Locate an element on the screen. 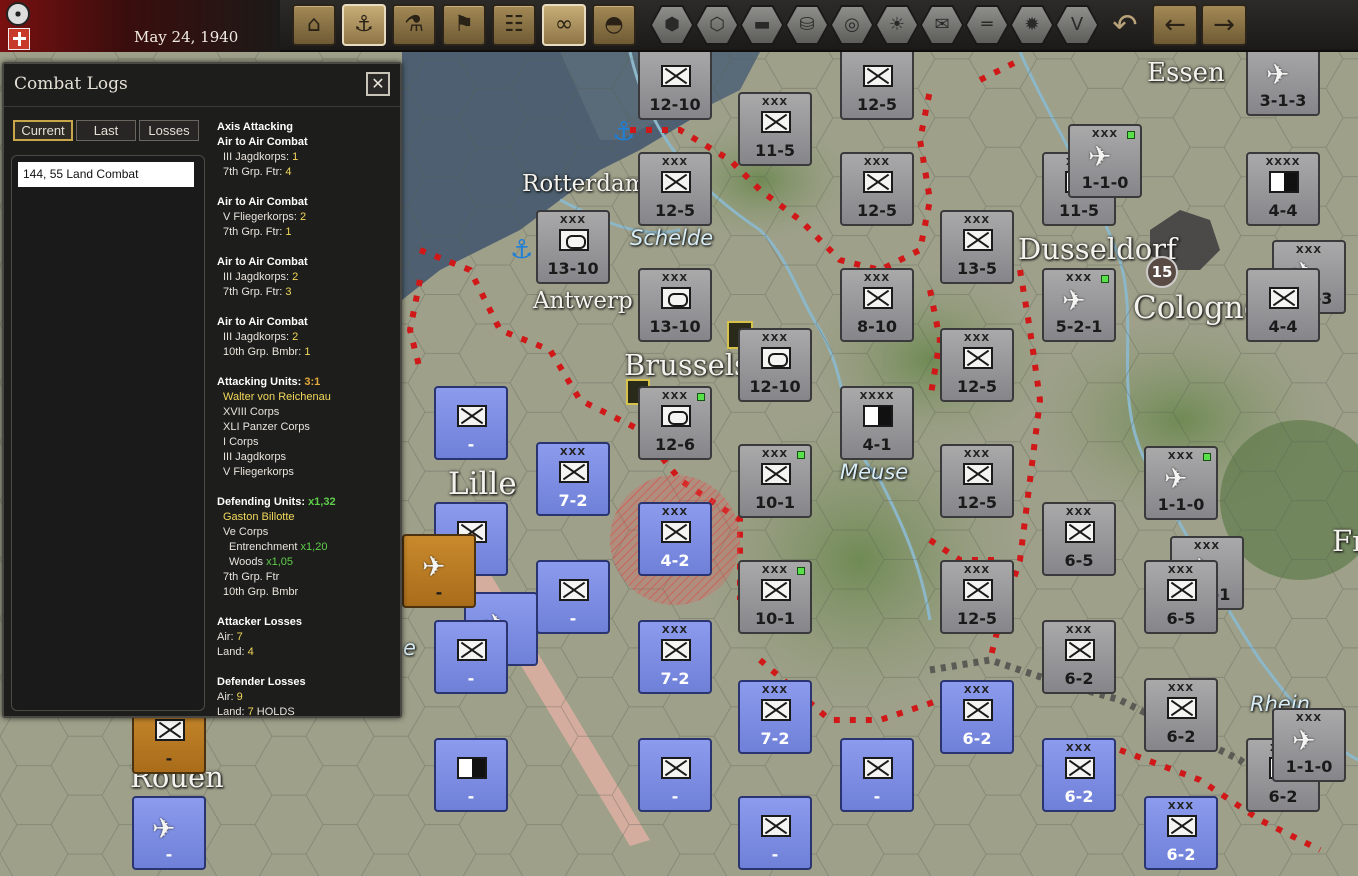 The image size is (1358, 876). tab-last: Last is located at coordinates (106, 130).